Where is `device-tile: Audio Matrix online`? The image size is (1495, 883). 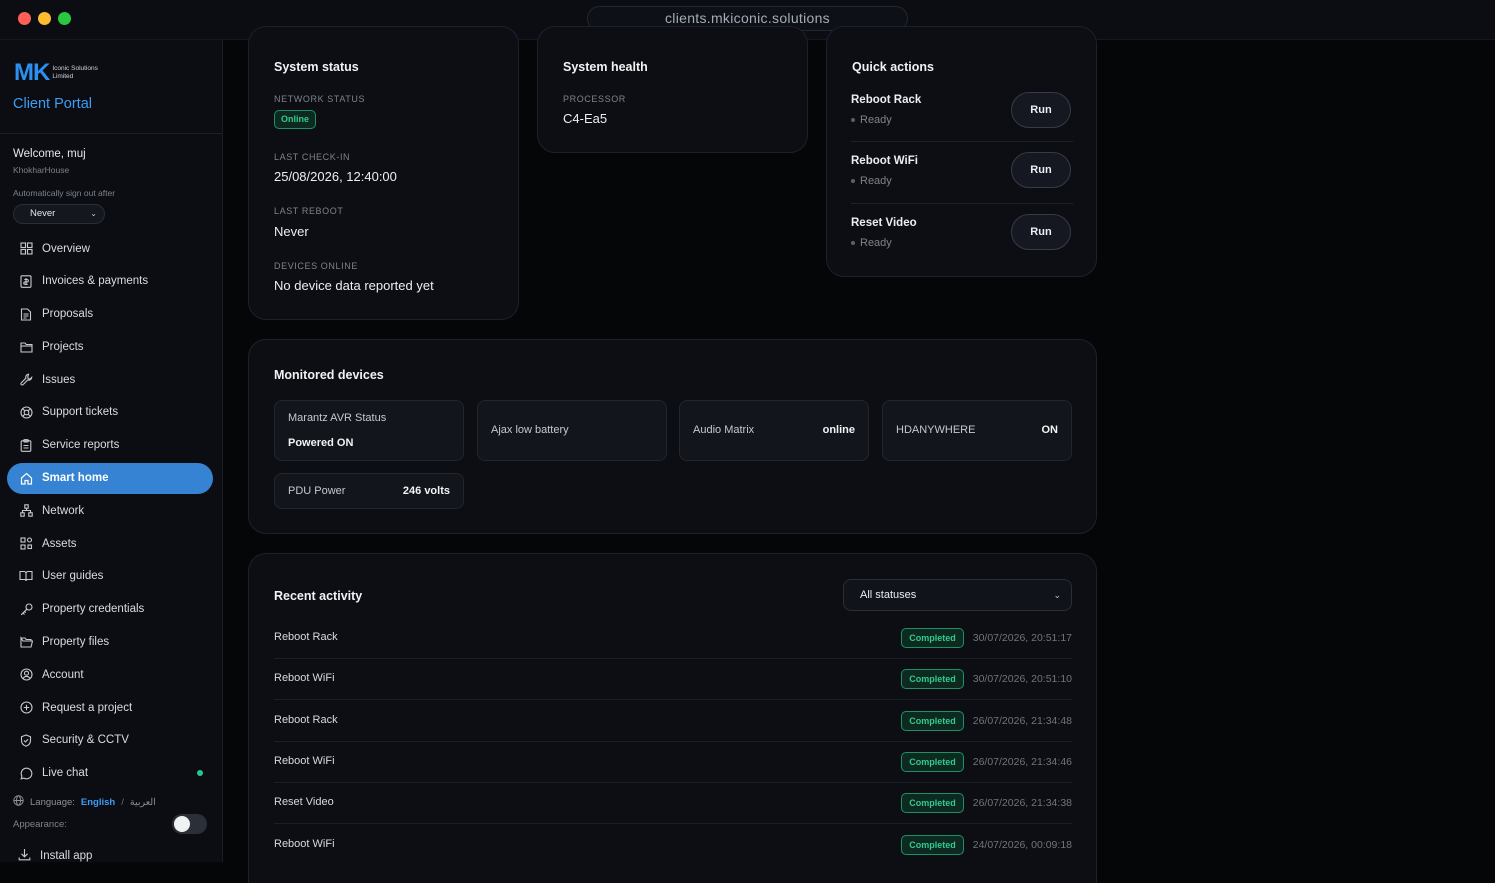 device-tile: Audio Matrix online is located at coordinates (774, 430).